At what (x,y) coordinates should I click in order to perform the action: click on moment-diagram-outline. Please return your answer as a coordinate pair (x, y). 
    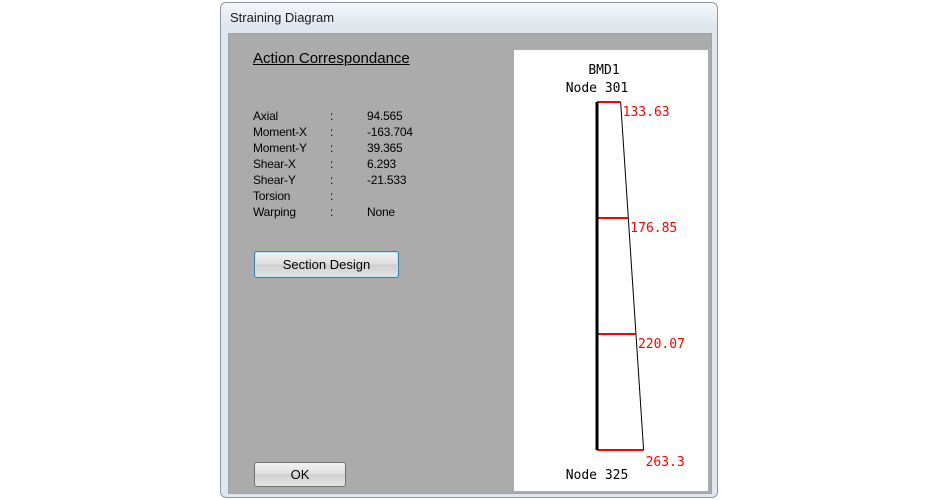
    Looking at the image, I should click on (632, 276).